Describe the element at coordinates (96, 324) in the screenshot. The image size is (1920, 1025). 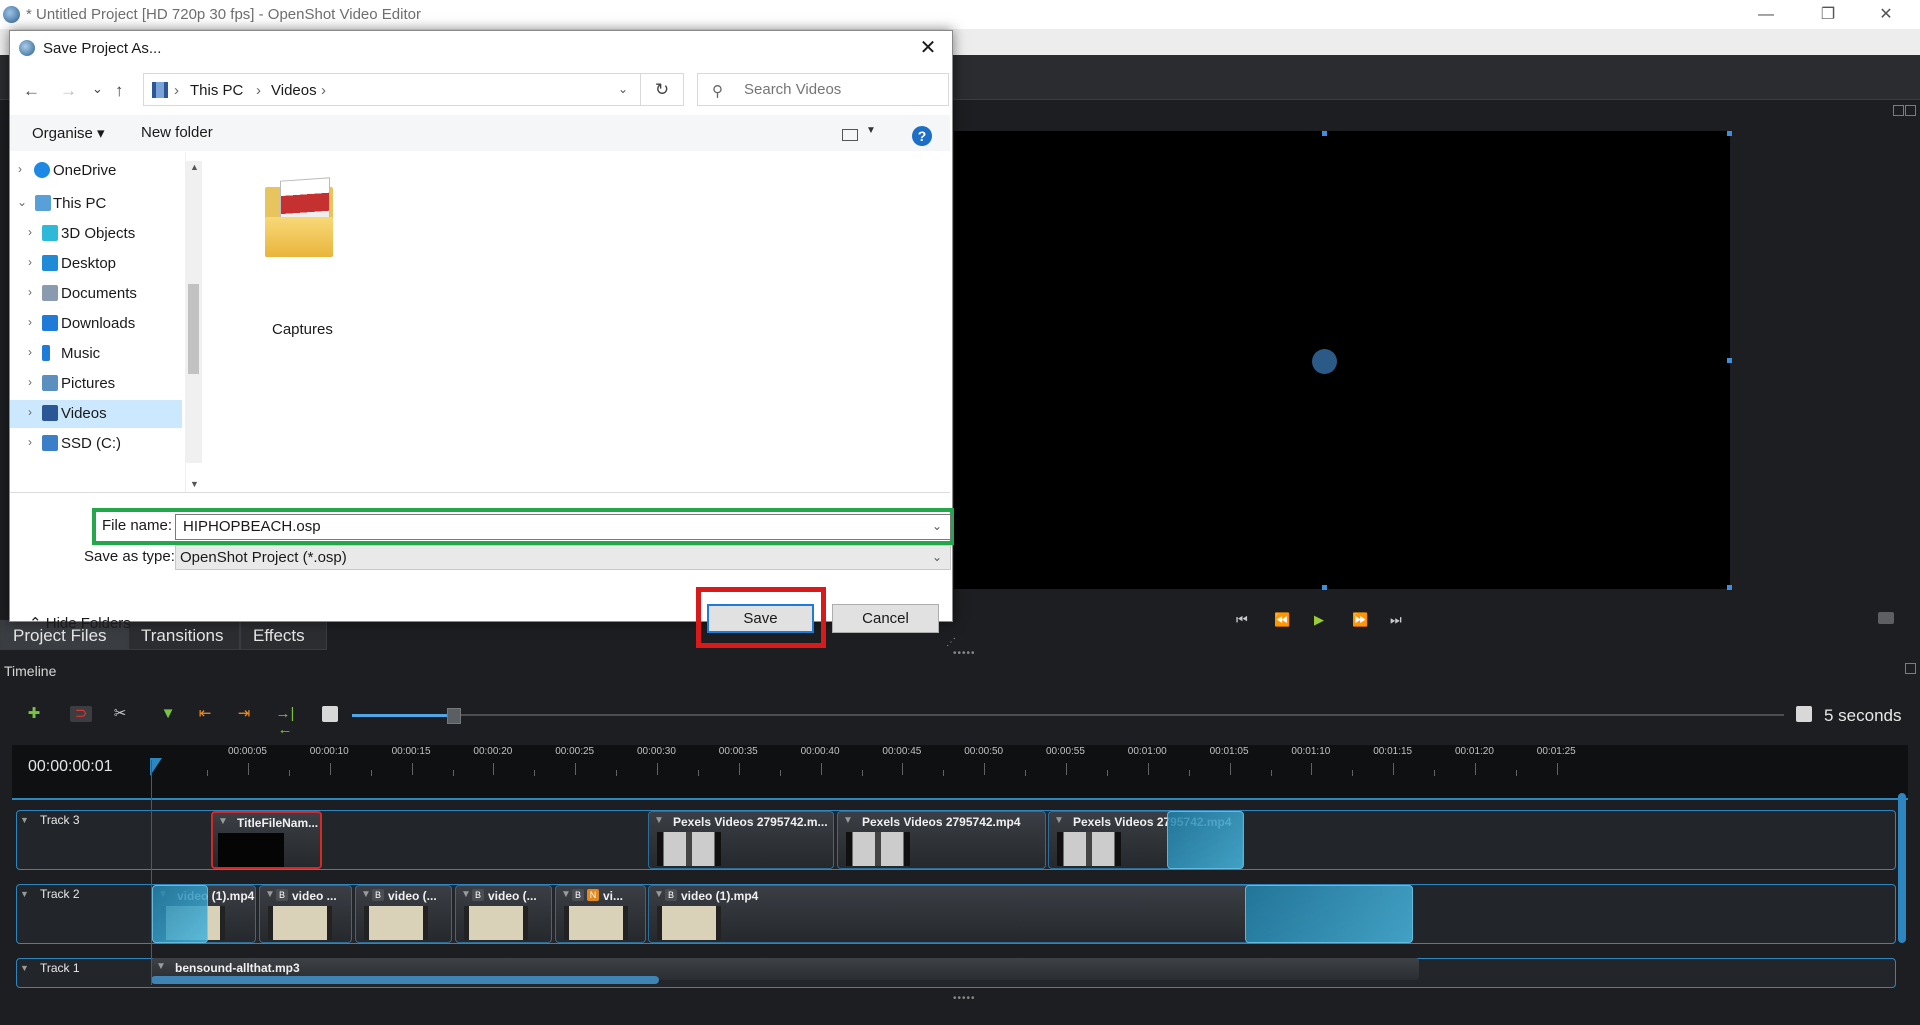
I see `nav-item-downloads: › Downloads` at that location.